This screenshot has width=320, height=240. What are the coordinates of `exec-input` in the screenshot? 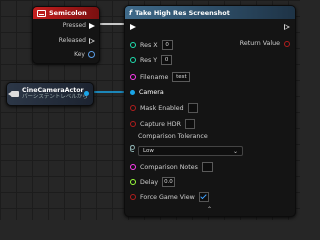 It's located at (133, 27).